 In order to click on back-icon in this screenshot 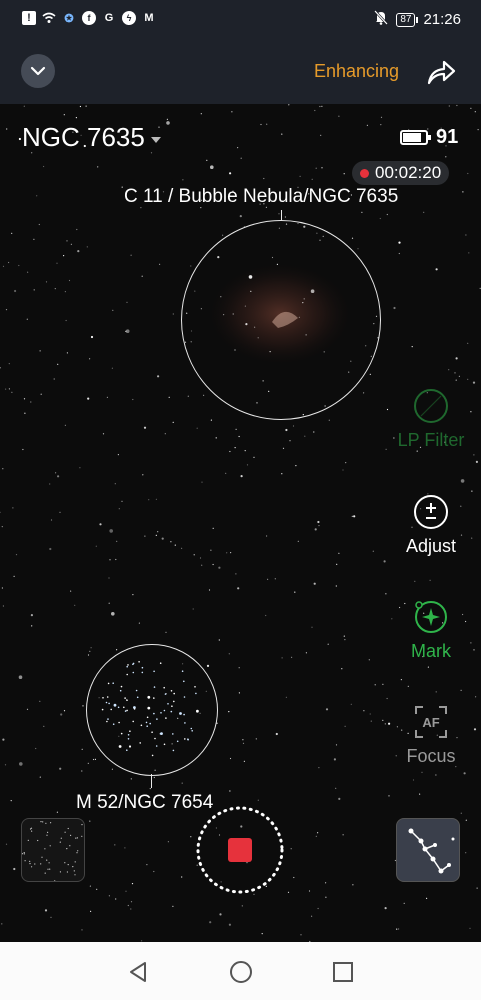, I will do `click(139, 972)`.